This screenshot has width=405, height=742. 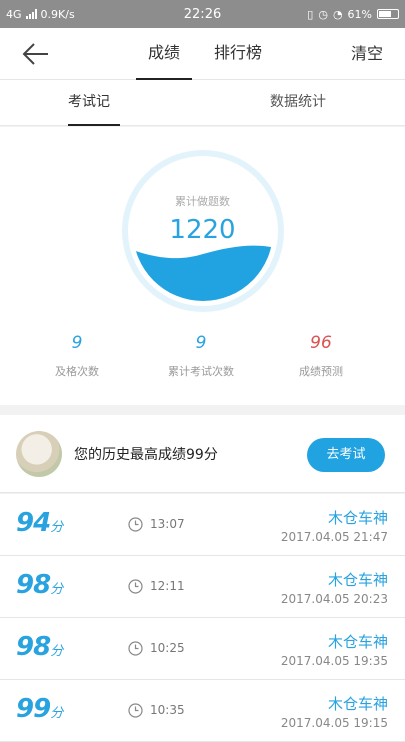 I want to click on avatar, so click(x=39, y=454).